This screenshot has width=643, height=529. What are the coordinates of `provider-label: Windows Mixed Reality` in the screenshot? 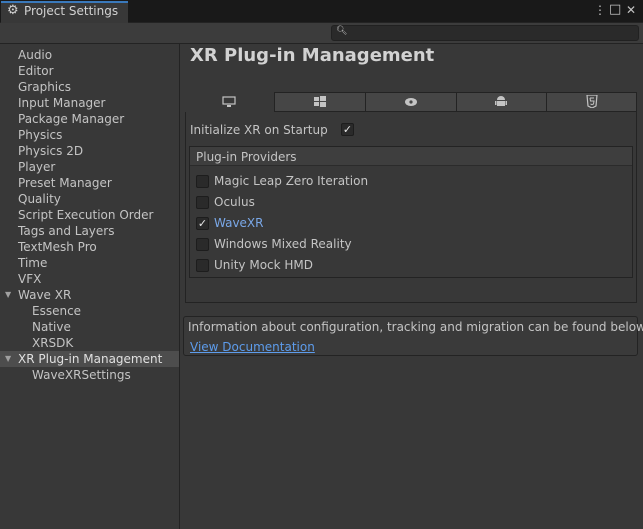 It's located at (283, 244).